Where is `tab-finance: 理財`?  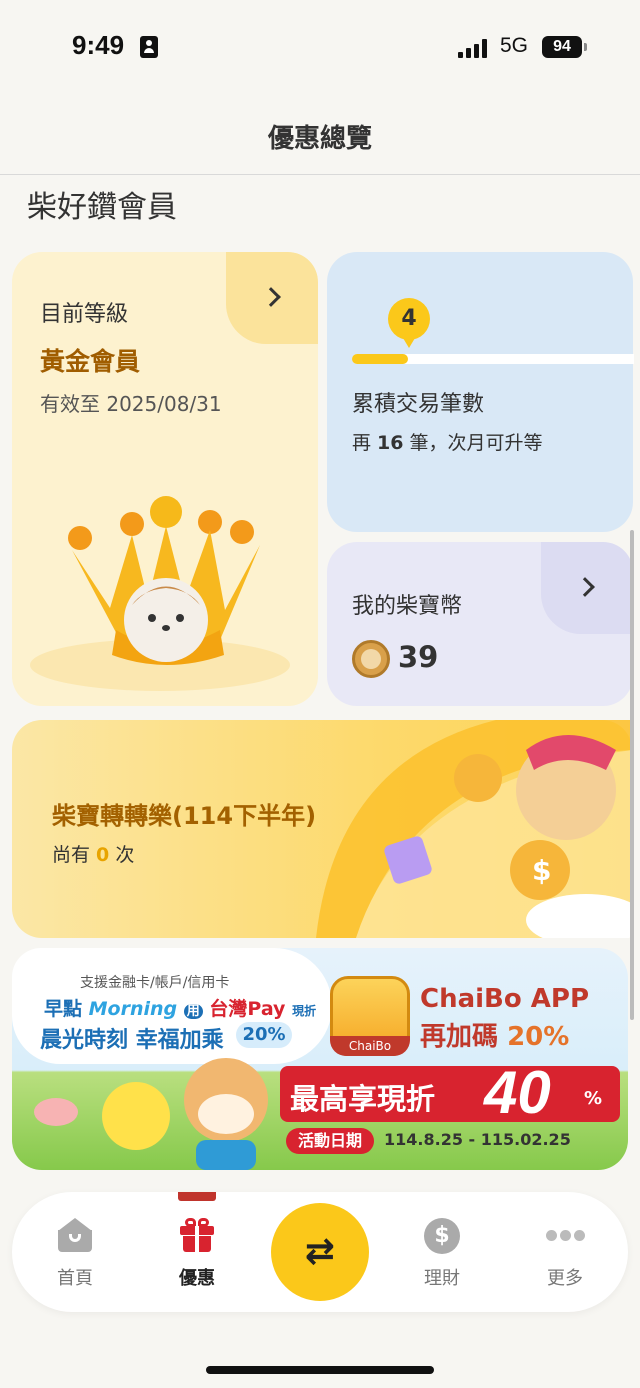 tab-finance: 理財 is located at coordinates (442, 1277).